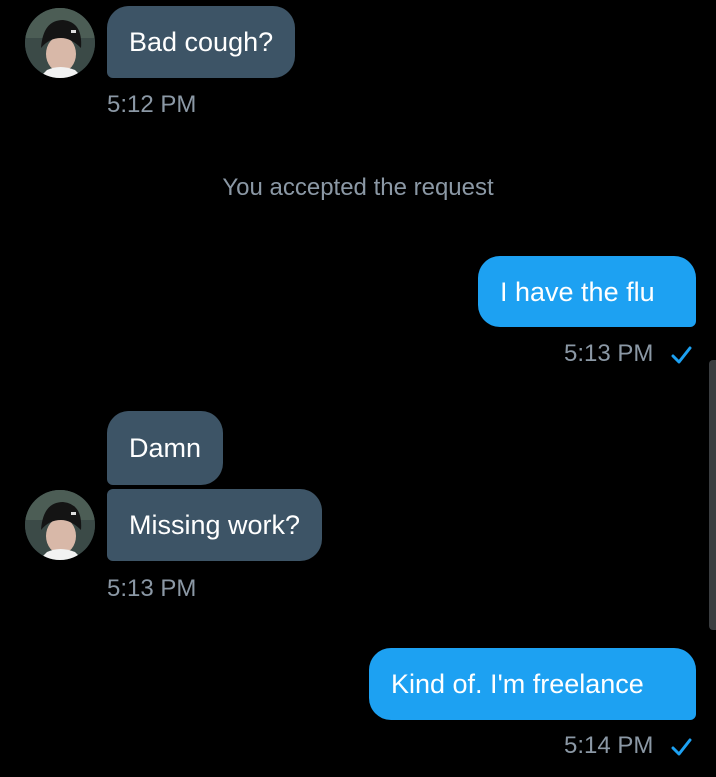  I want to click on message-text: Kind of. I'm freelance, so click(517, 684).